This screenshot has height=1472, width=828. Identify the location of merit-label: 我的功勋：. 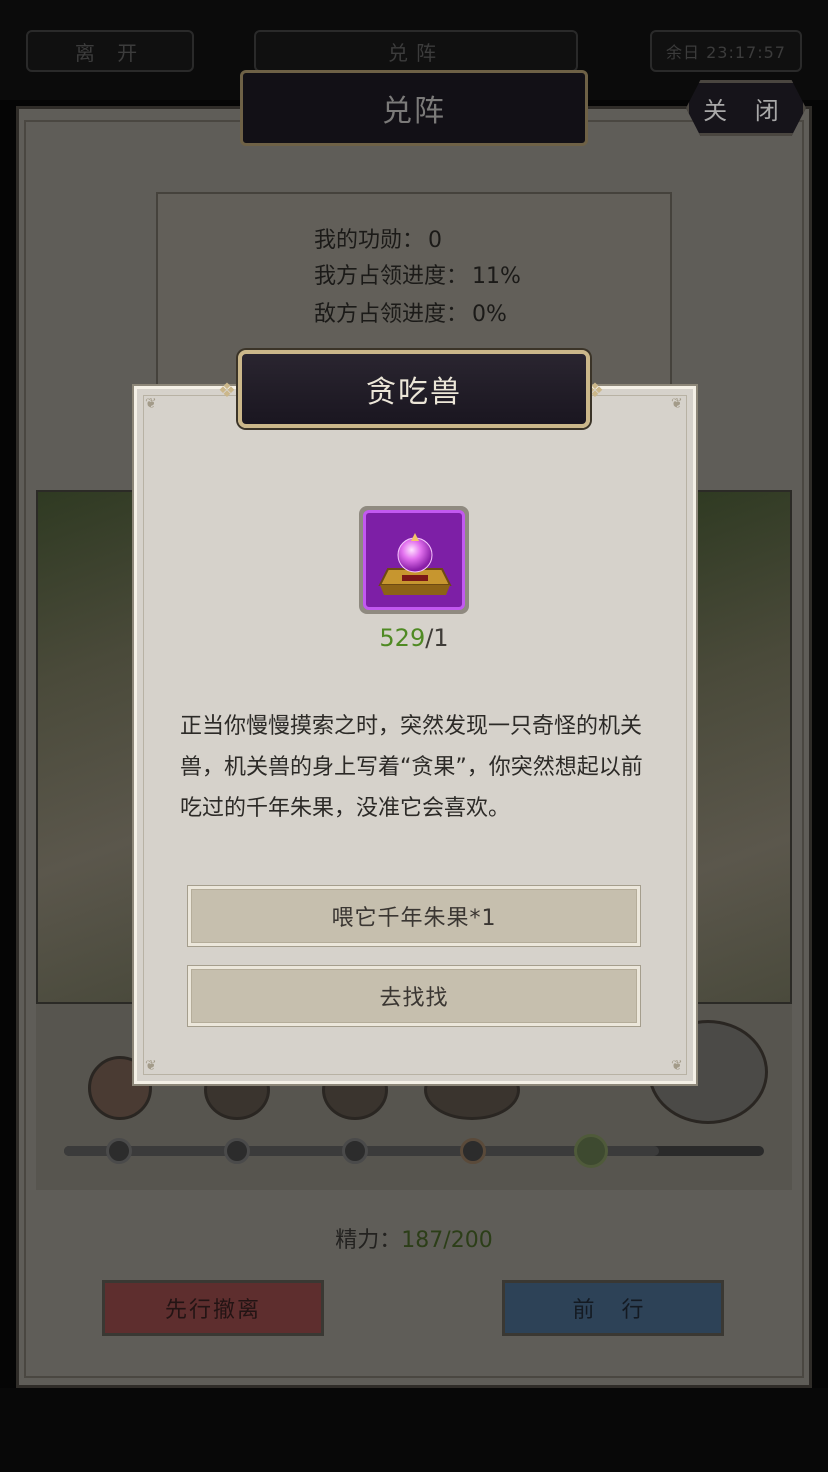
(369, 240).